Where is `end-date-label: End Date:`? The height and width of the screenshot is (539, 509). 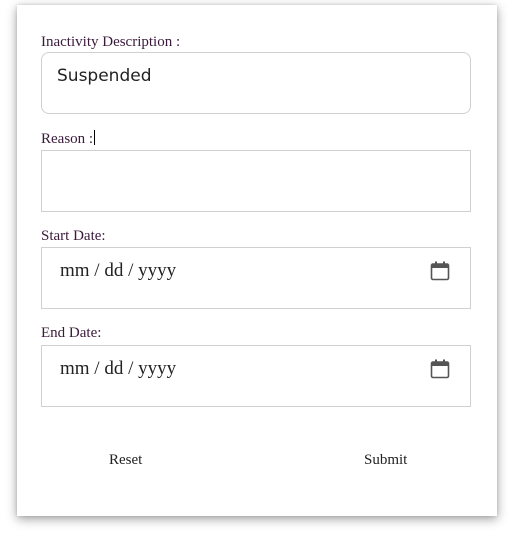
end-date-label: End Date: is located at coordinates (71, 333).